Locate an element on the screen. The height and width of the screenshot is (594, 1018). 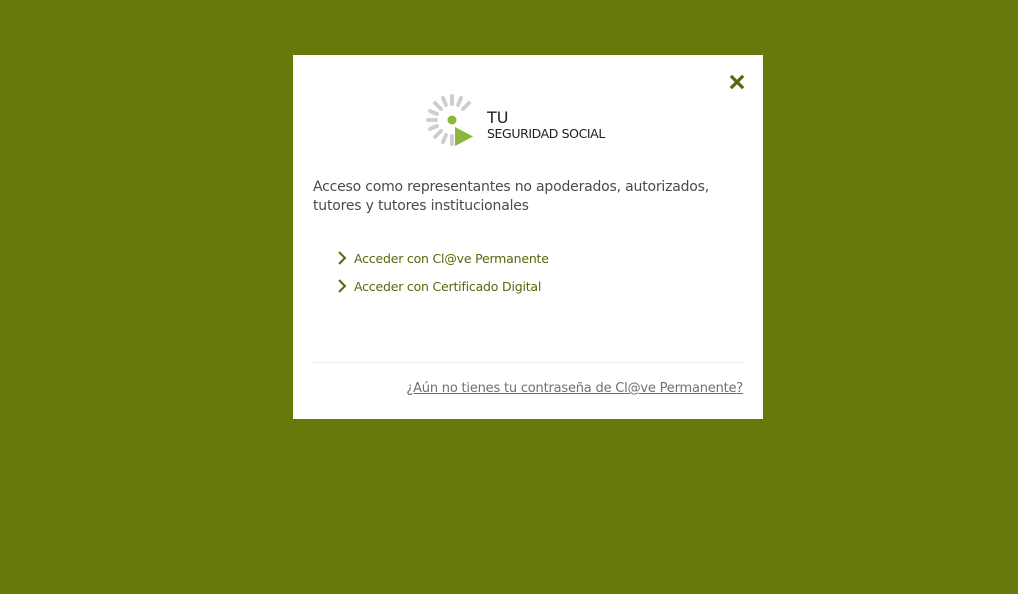
option-label: Acceder con Cl@ve Permanente is located at coordinates (451, 258).